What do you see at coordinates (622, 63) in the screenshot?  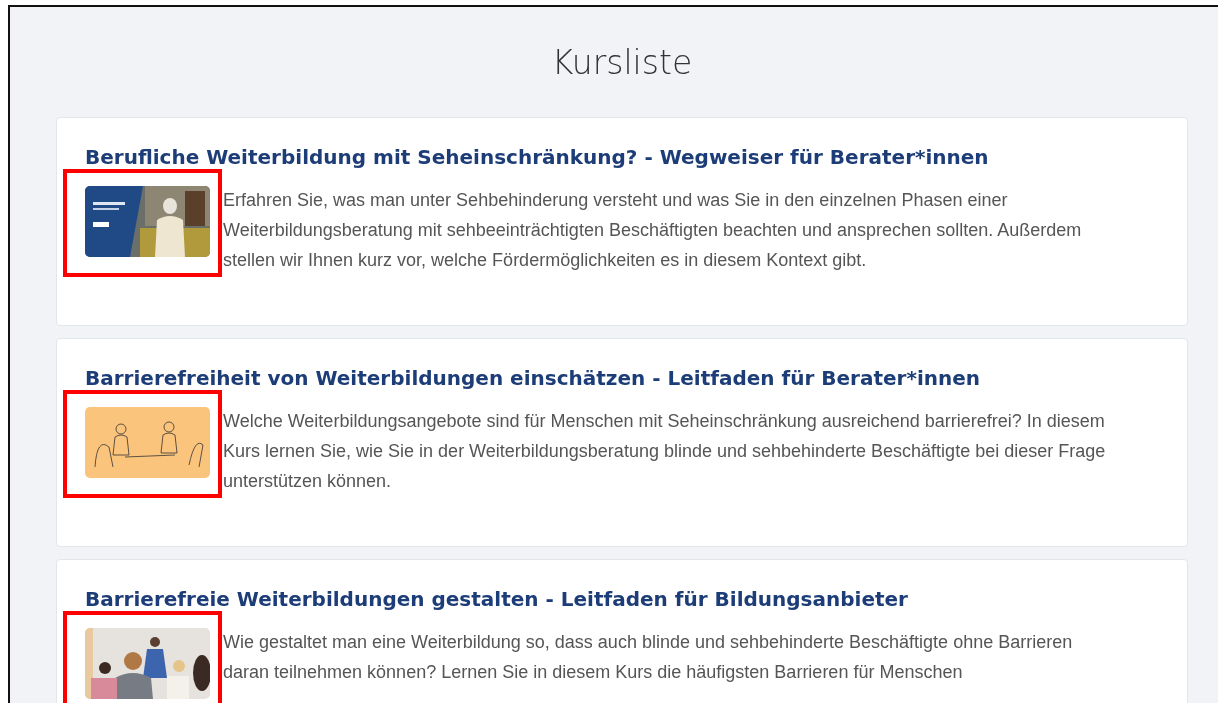 I see `page-title: Kursliste` at bounding box center [622, 63].